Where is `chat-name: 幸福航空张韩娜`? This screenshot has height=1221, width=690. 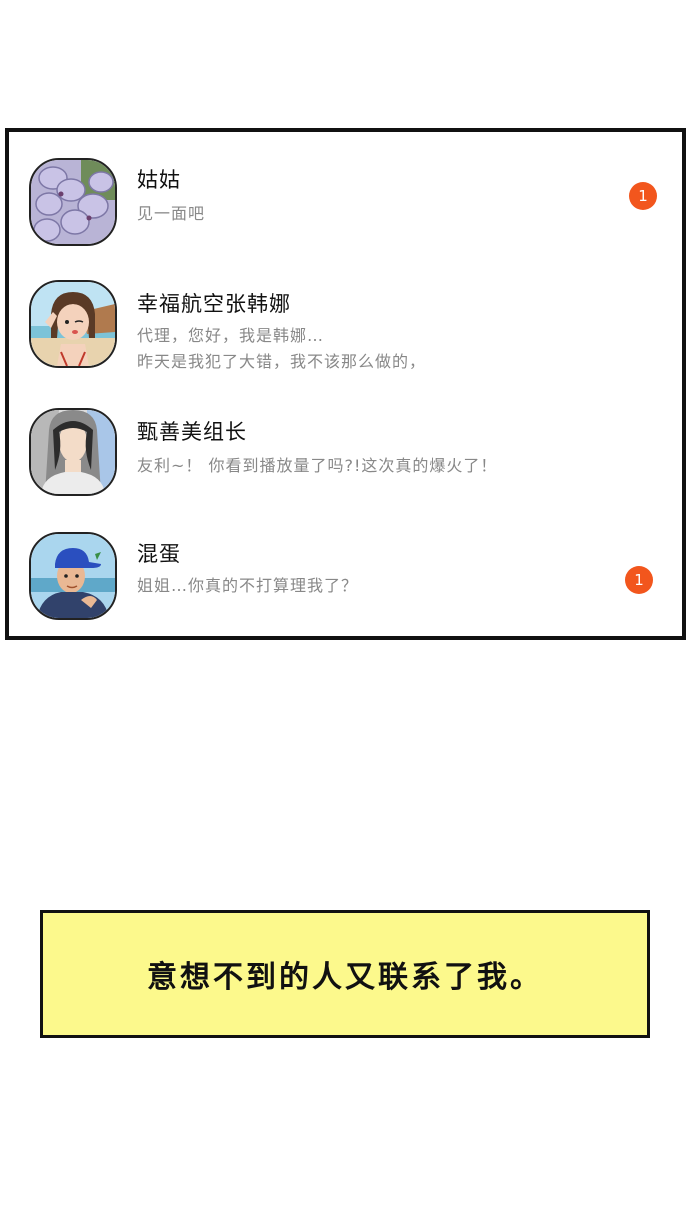 chat-name: 幸福航空张韩娜 is located at coordinates (214, 304).